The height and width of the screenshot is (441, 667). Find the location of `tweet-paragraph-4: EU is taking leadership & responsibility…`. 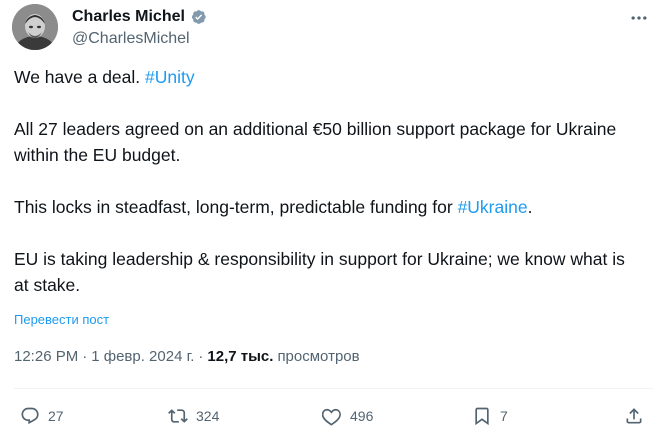

tweet-paragraph-4: EU is taking leadership & responsibility… is located at coordinates (319, 272).